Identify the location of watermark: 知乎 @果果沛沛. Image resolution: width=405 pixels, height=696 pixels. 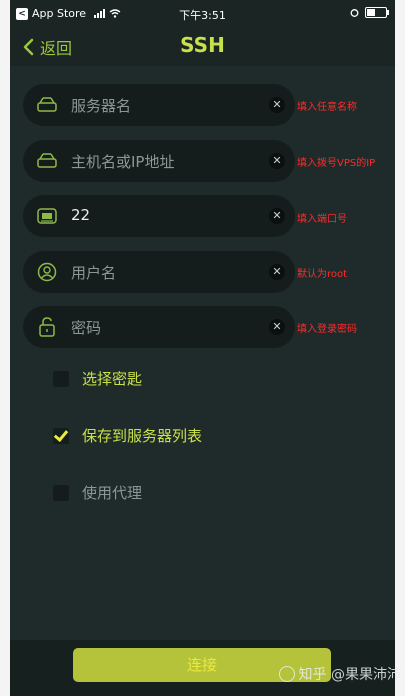
(339, 674).